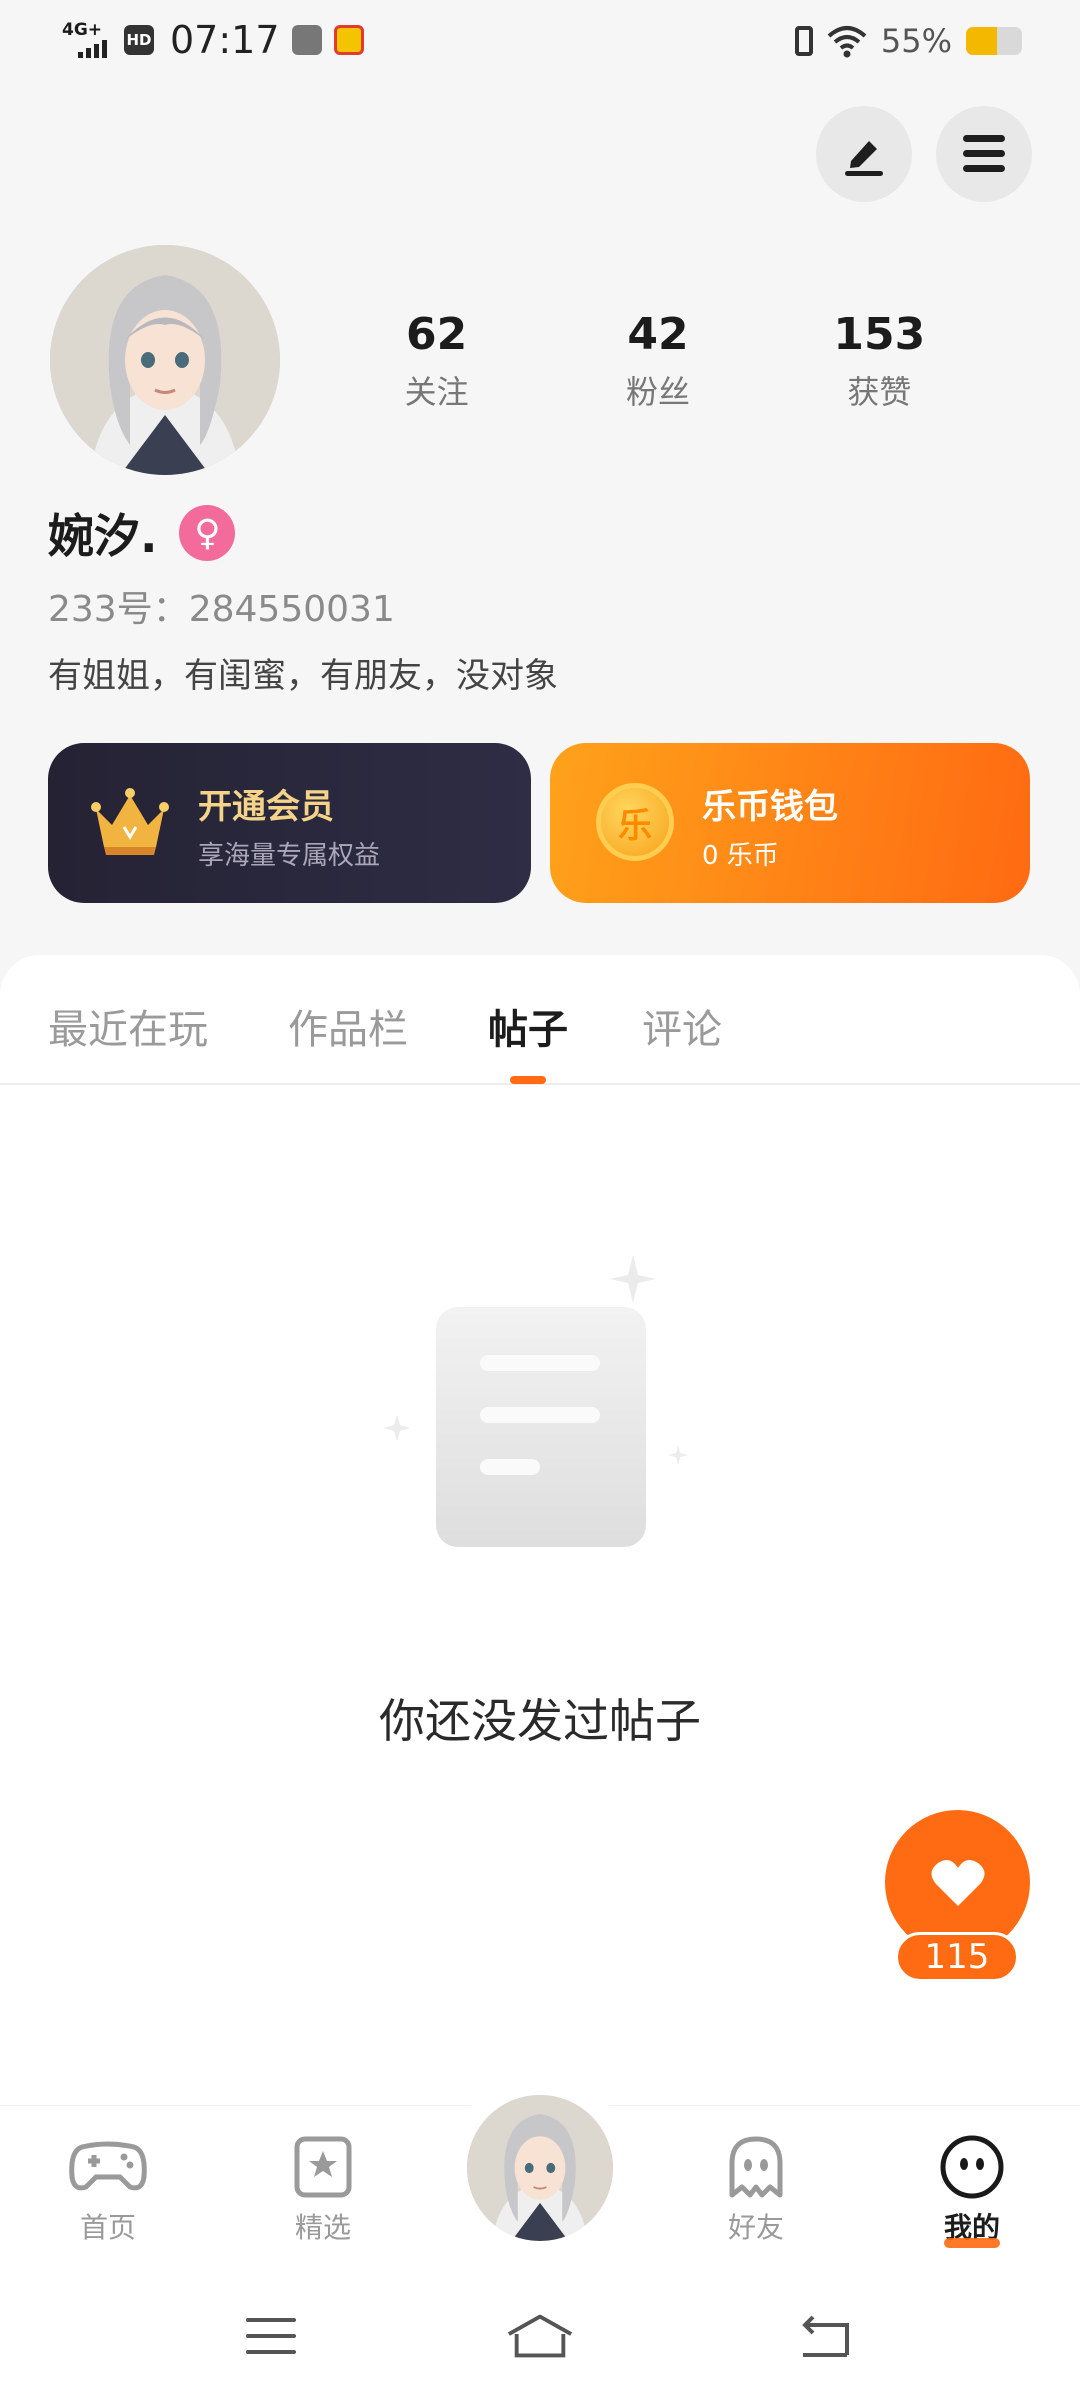 This screenshot has width=1080, height=2400. I want to click on nav-item-featured: 精选, so click(323, 2190).